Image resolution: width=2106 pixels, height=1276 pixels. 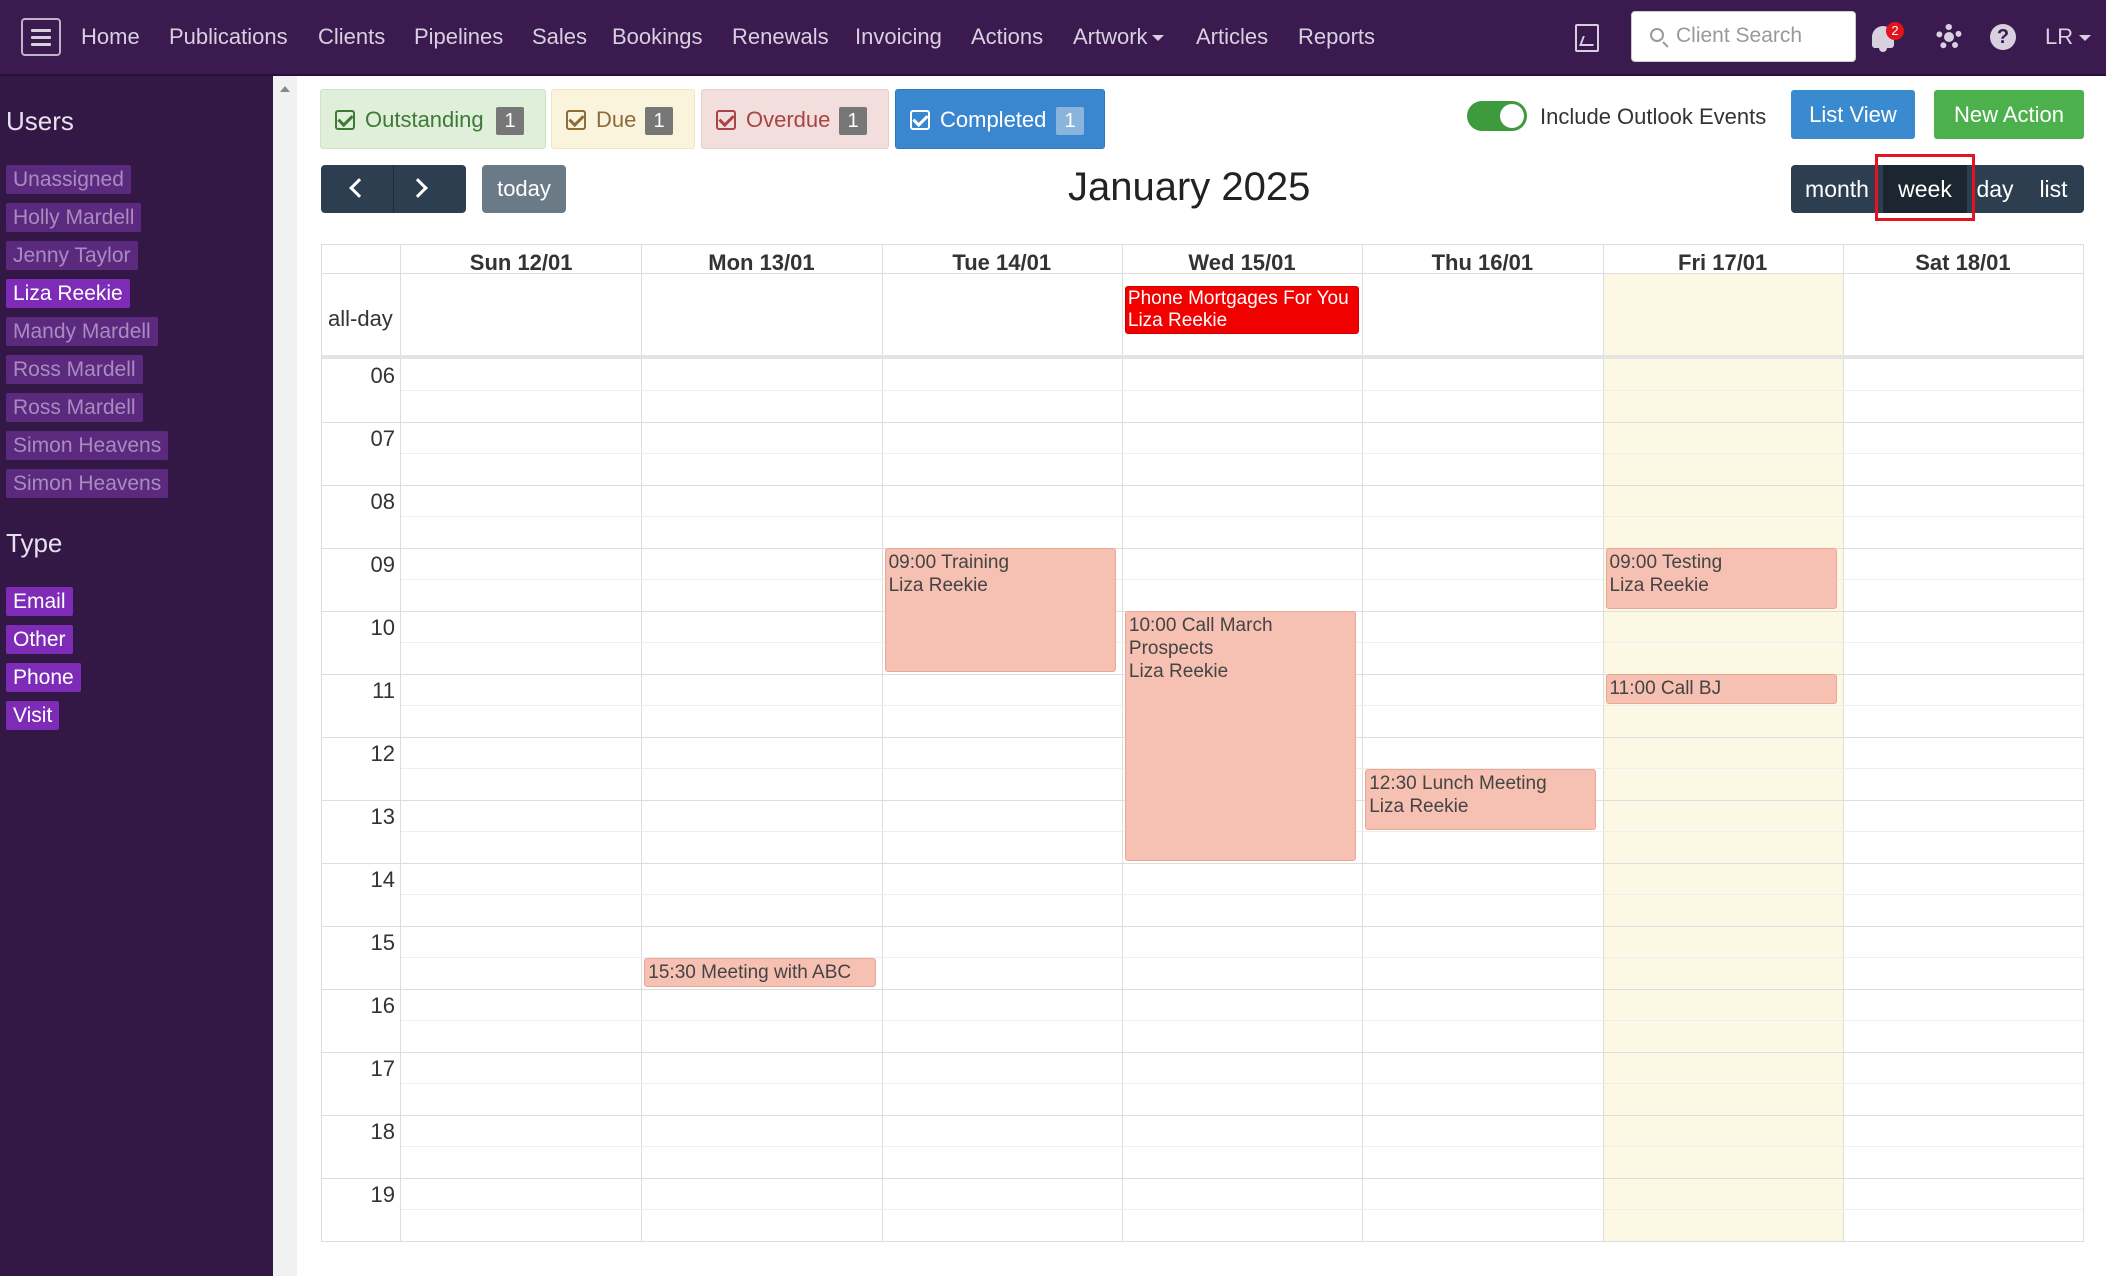 I want to click on chevron-right-icon, so click(x=418, y=188).